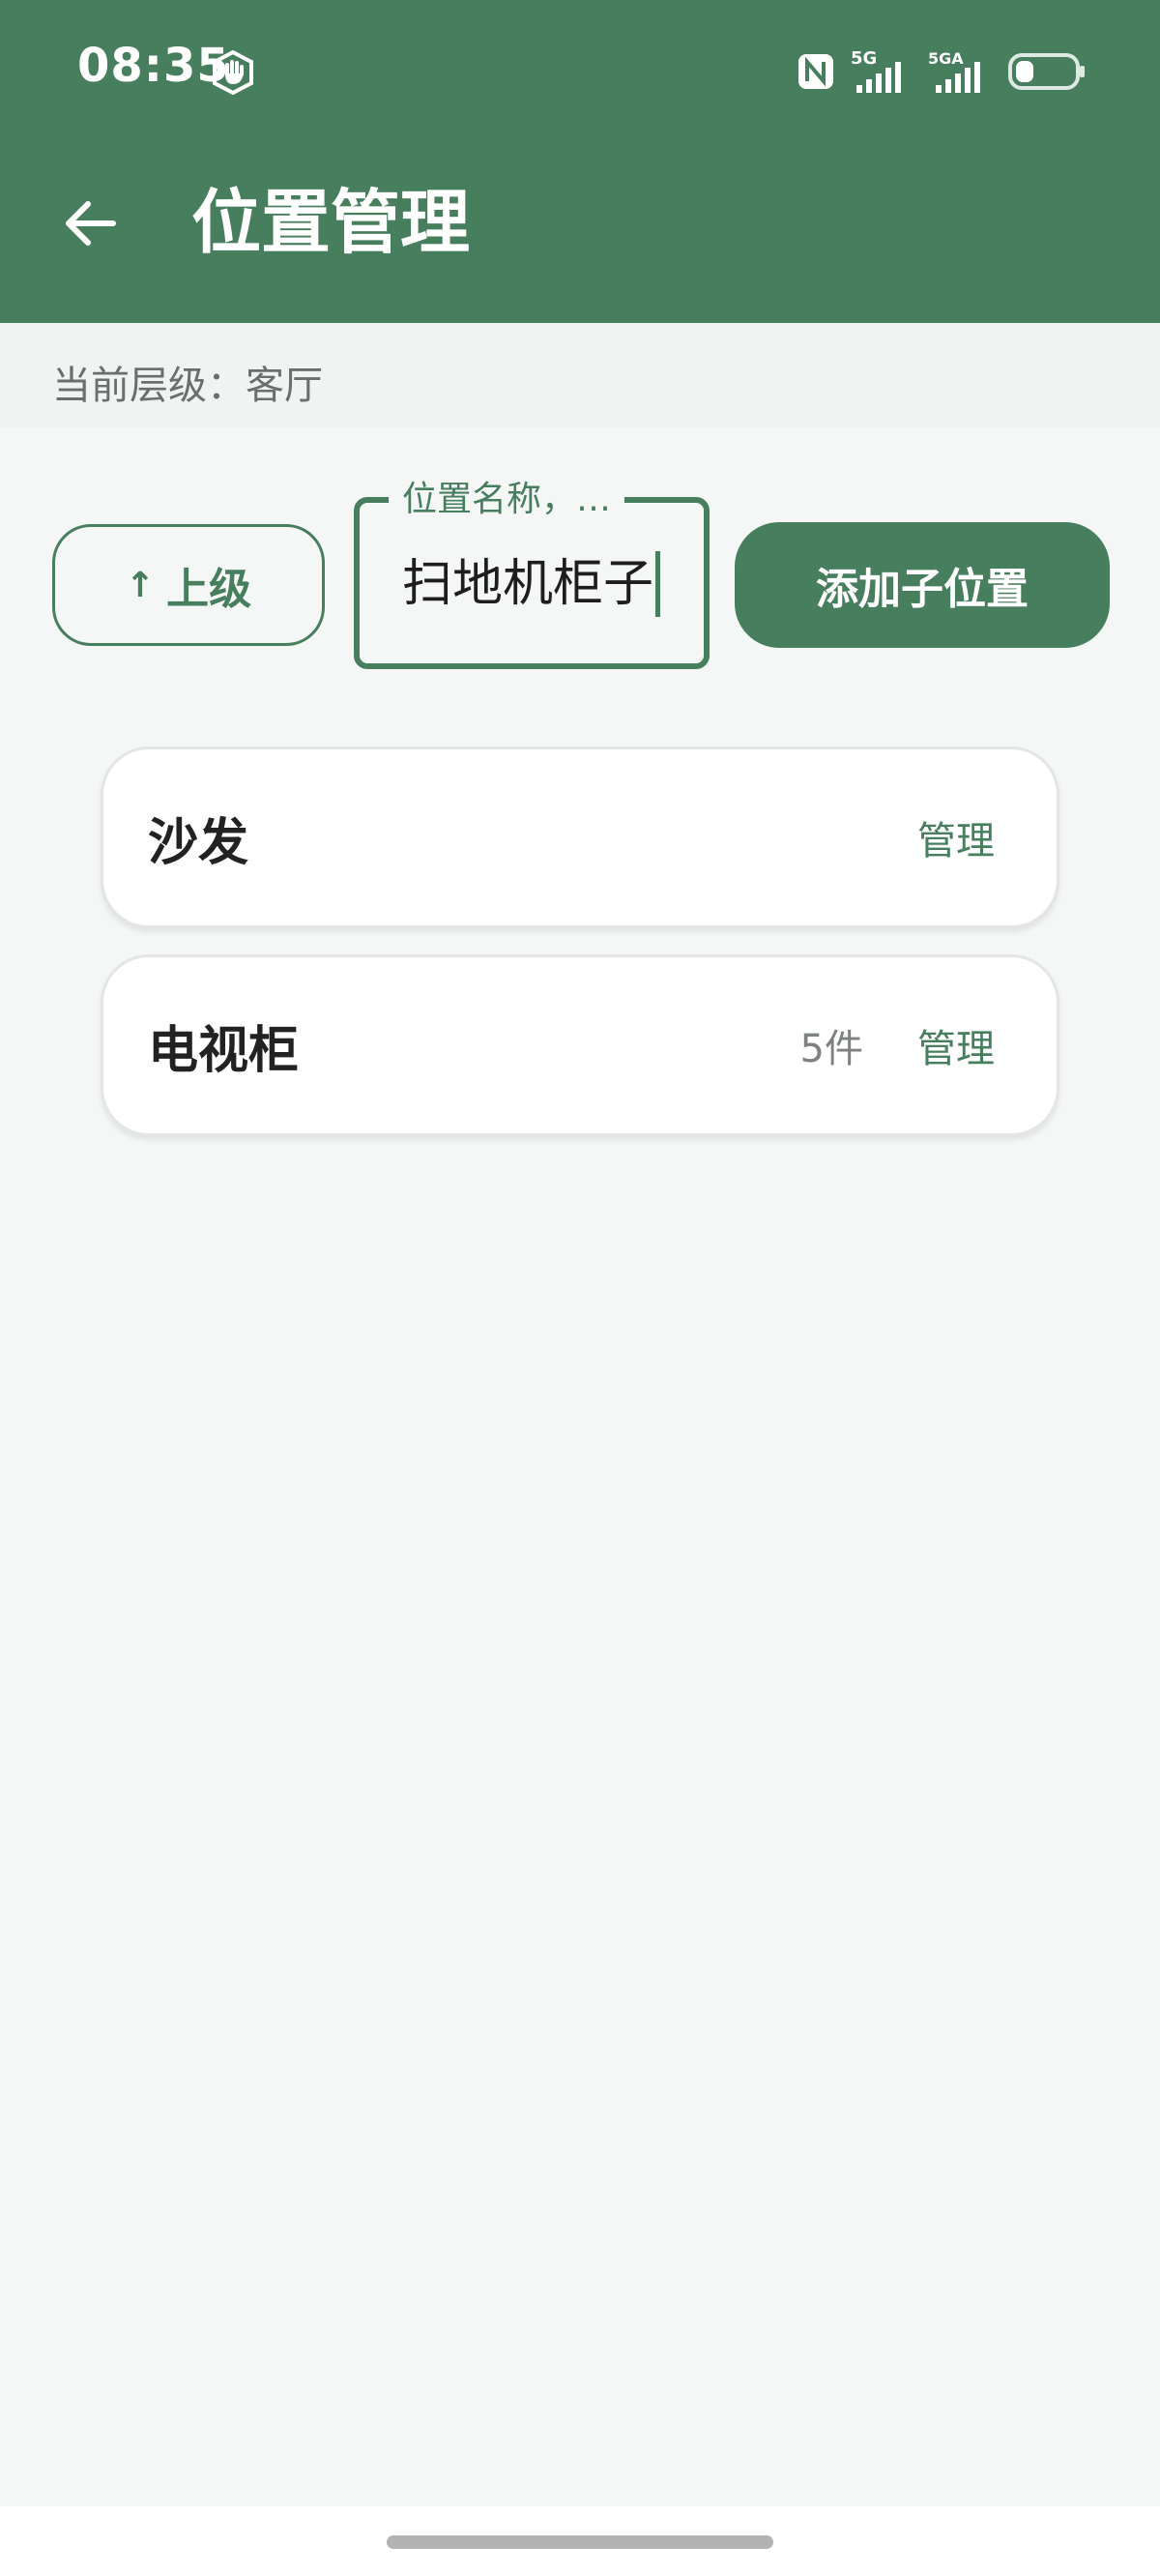  I want to click on current-level-text: 当前层级：客厅, so click(188, 386).